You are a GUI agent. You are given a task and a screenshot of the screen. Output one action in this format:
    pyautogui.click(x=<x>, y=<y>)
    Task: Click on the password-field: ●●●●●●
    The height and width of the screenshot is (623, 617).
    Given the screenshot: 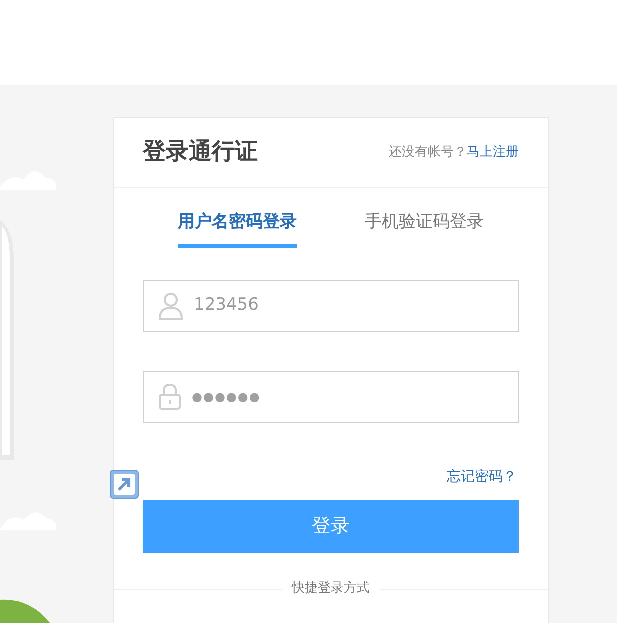 What is the action you would take?
    pyautogui.click(x=331, y=396)
    